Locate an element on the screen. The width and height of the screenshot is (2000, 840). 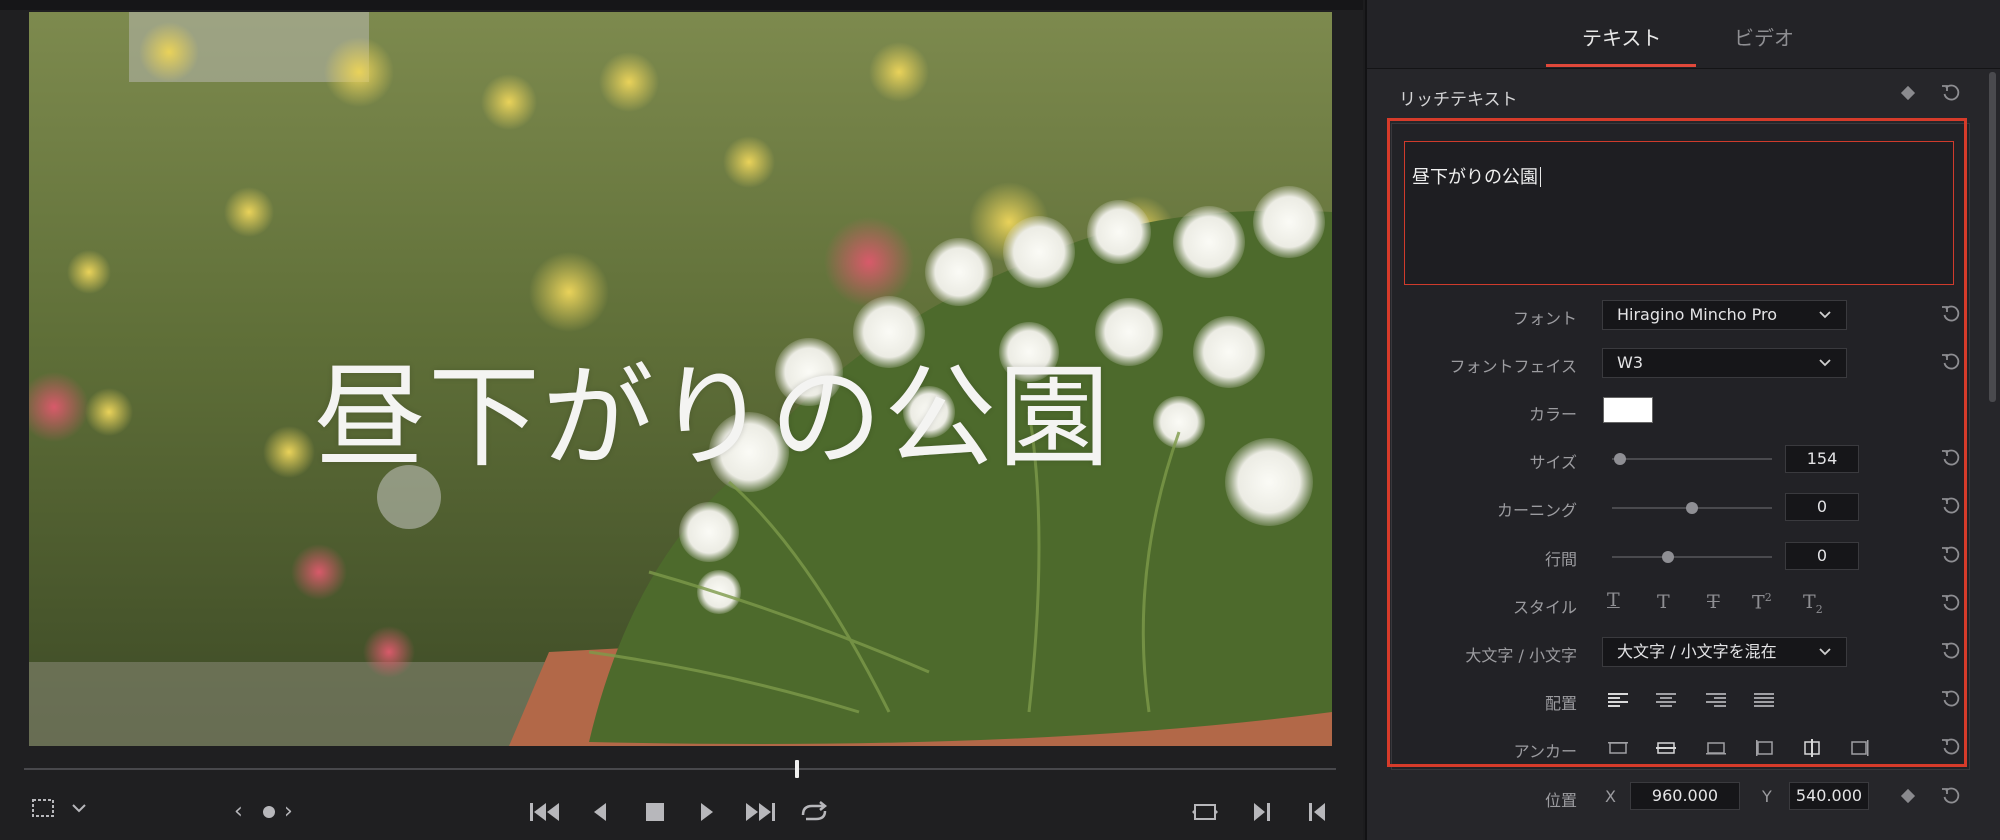
case-dropdown: 大文字 / 小文字を混在 is located at coordinates (1724, 652).